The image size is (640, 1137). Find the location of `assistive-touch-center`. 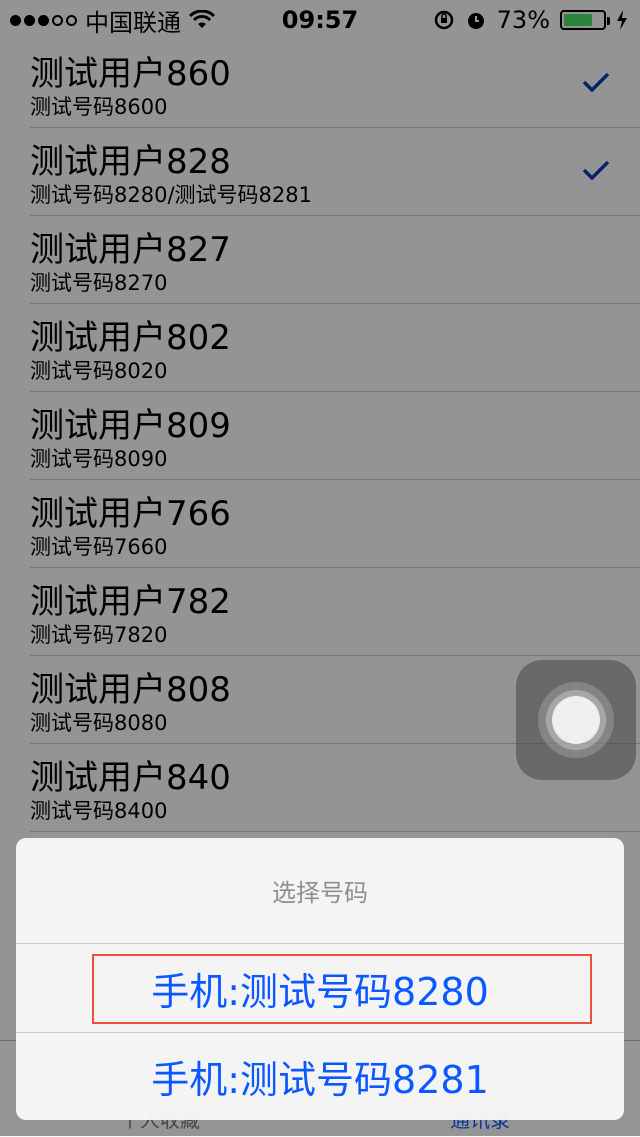

assistive-touch-center is located at coordinates (576, 720).